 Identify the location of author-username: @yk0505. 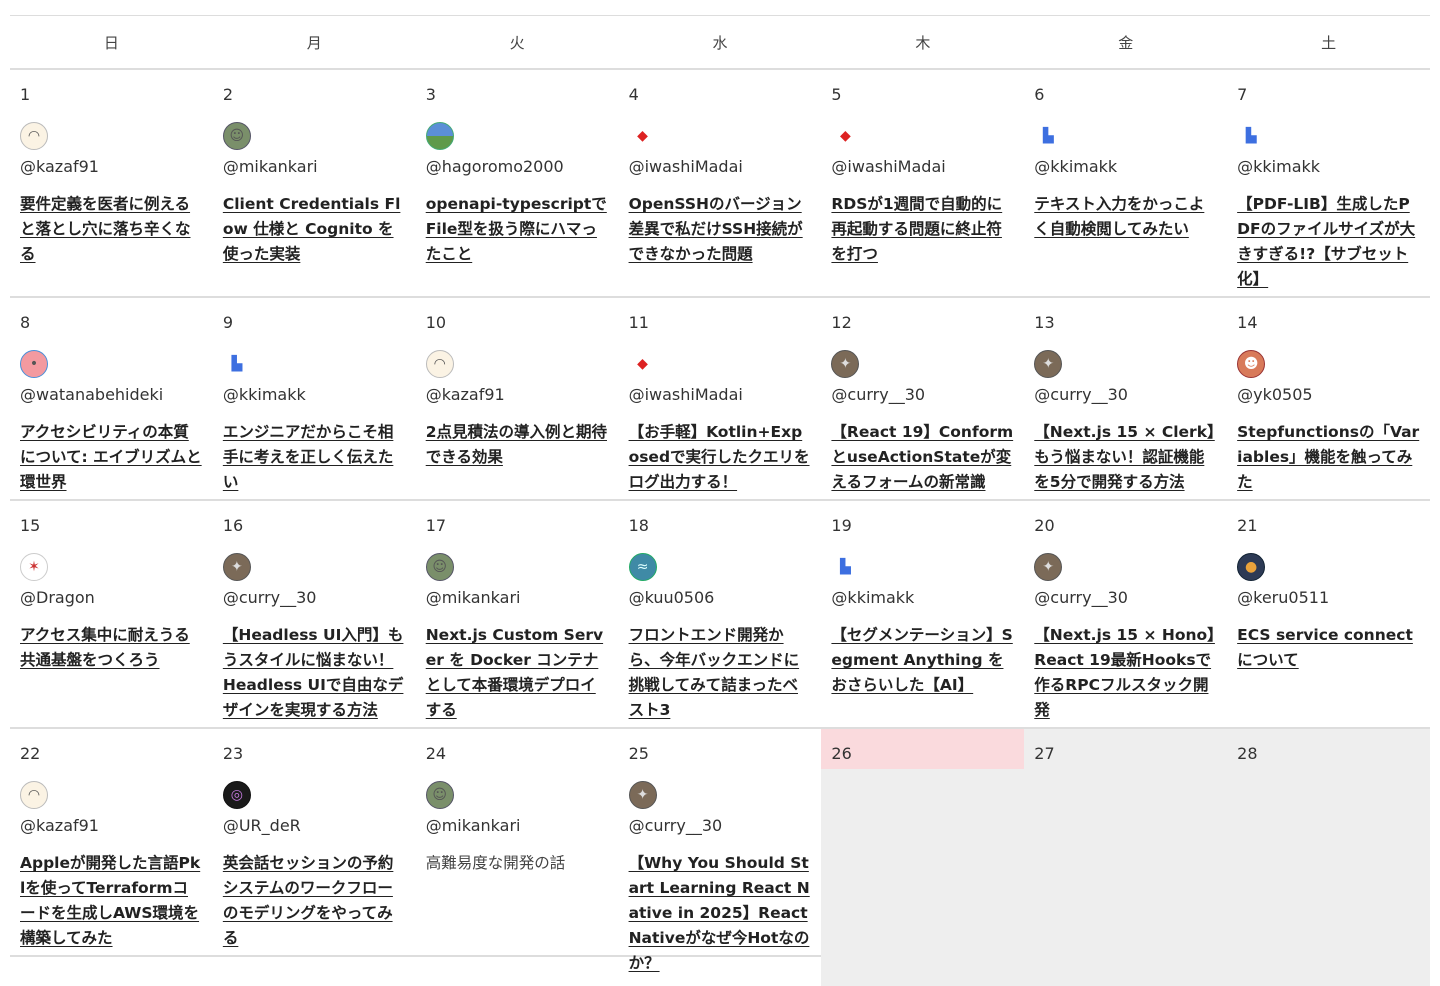
(1328, 395).